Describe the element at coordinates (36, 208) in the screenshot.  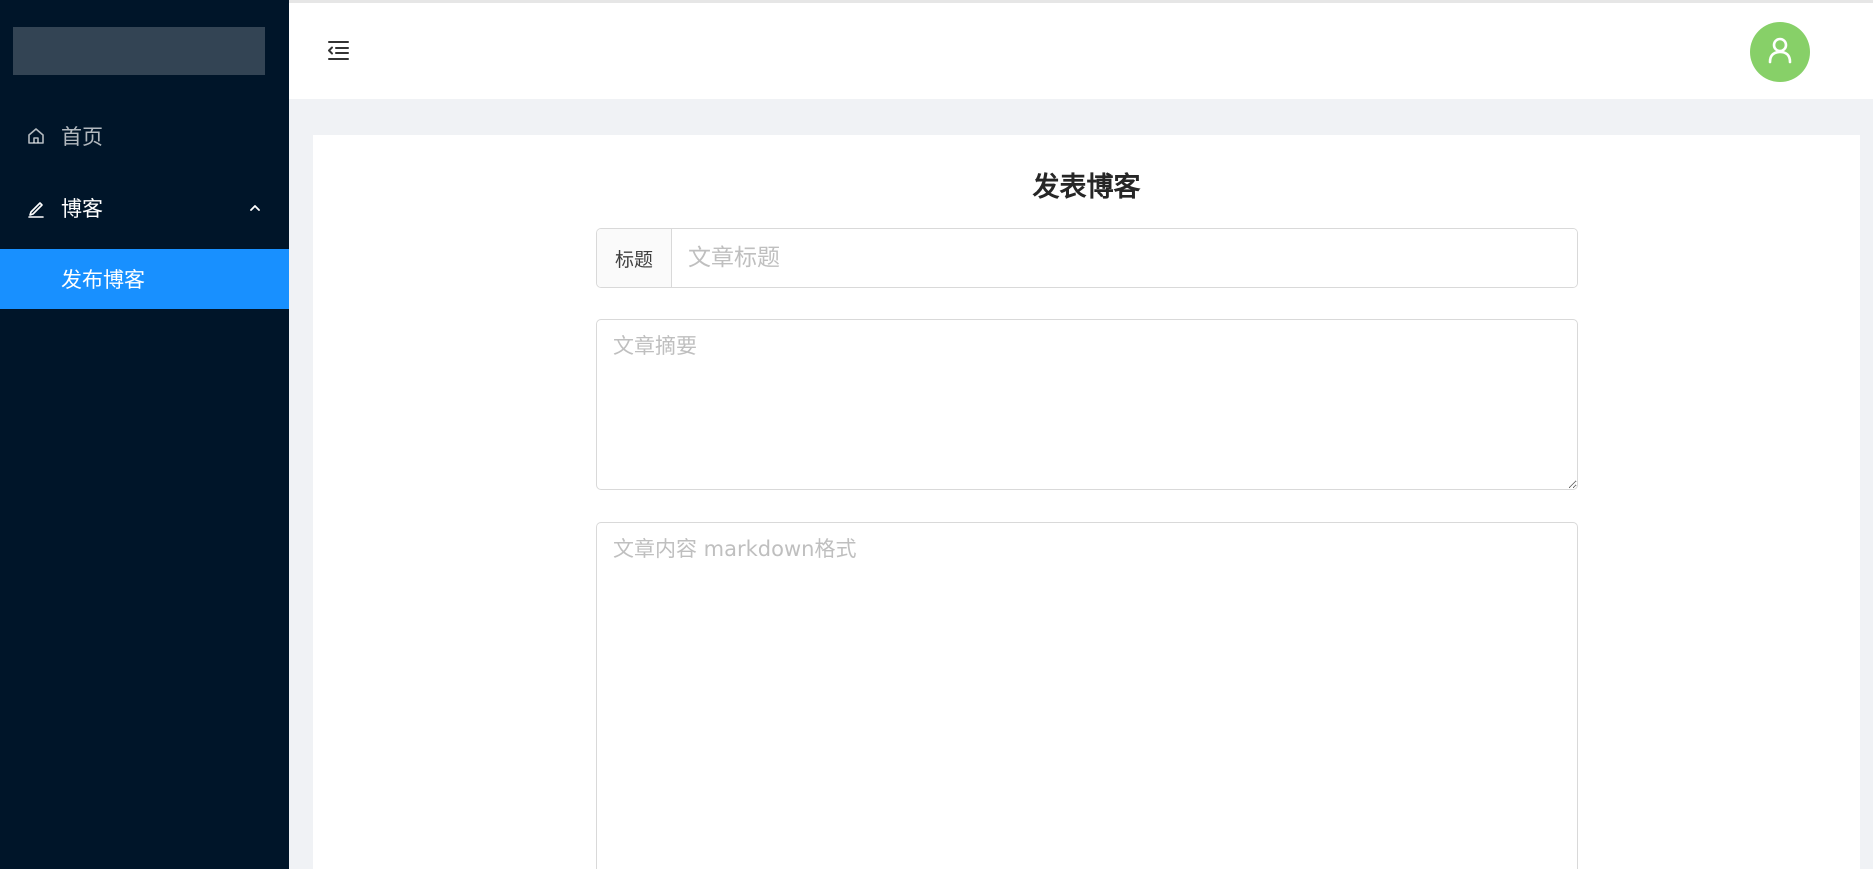
I see `edit-icon` at that location.